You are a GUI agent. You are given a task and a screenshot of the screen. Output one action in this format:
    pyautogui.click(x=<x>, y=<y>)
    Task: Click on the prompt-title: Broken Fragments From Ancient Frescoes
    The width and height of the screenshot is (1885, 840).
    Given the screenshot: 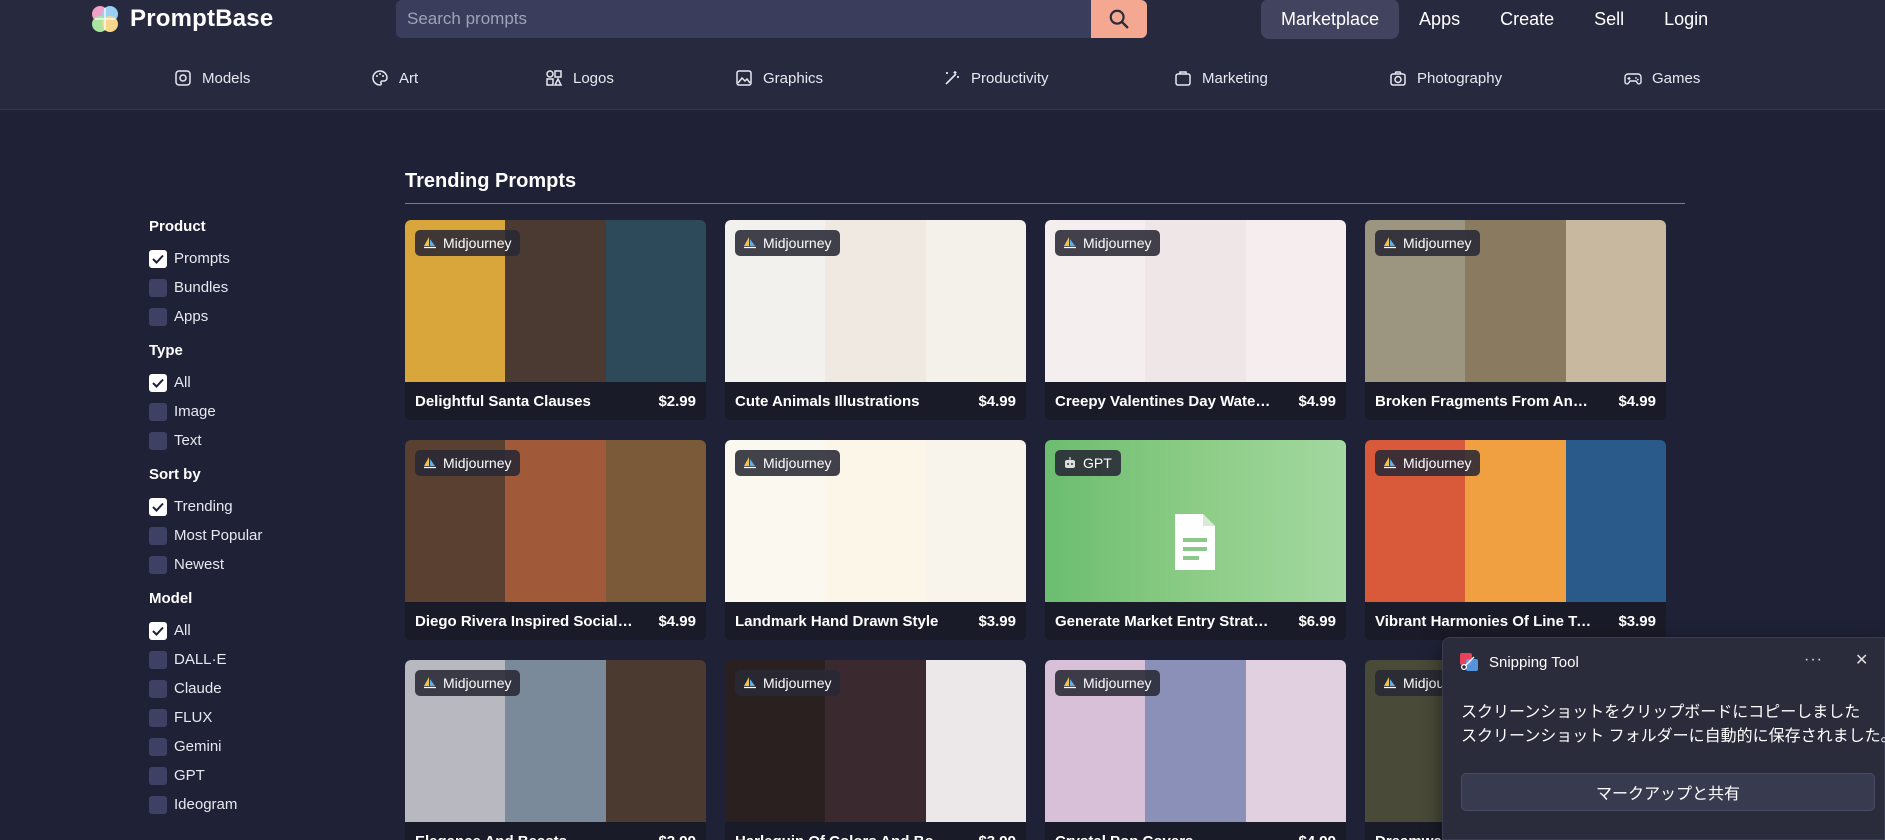 What is the action you would take?
    pyautogui.click(x=1485, y=401)
    